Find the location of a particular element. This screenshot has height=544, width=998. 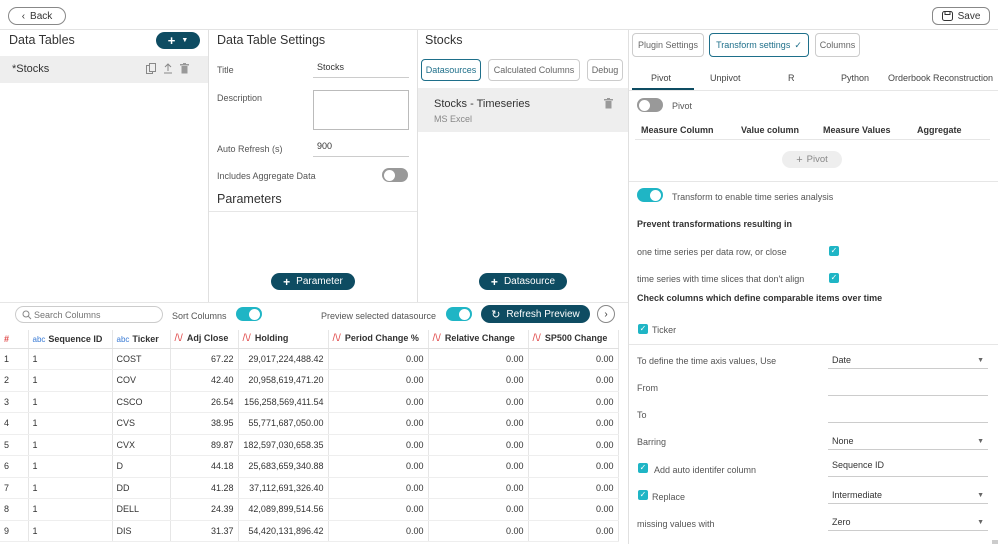

table-cell: 38.95 is located at coordinates (204, 423).